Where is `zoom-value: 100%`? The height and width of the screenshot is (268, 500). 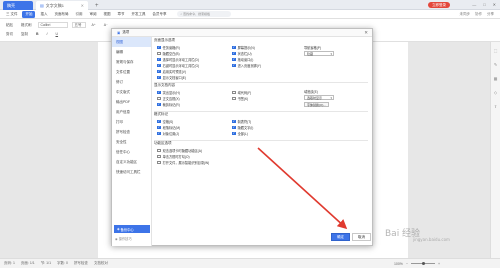
zoom-value: 100% is located at coordinates (398, 264).